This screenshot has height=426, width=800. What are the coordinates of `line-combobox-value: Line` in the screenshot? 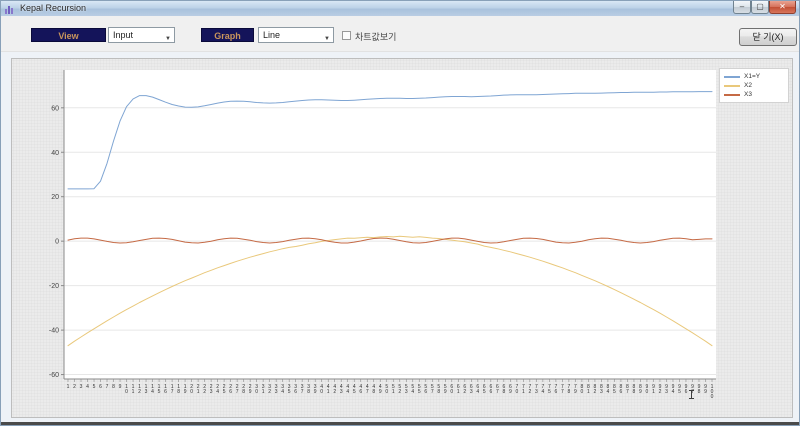 It's located at (272, 35).